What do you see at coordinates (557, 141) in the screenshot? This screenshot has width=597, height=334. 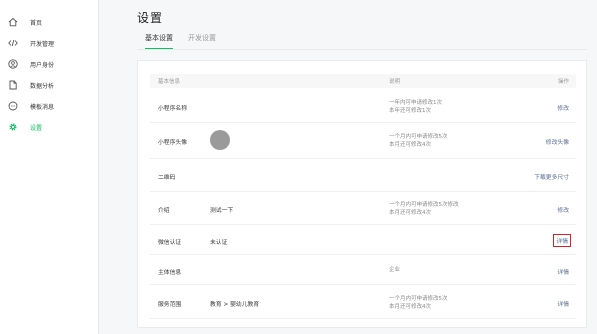 I see `modify-avatar-link: 修改头像` at bounding box center [557, 141].